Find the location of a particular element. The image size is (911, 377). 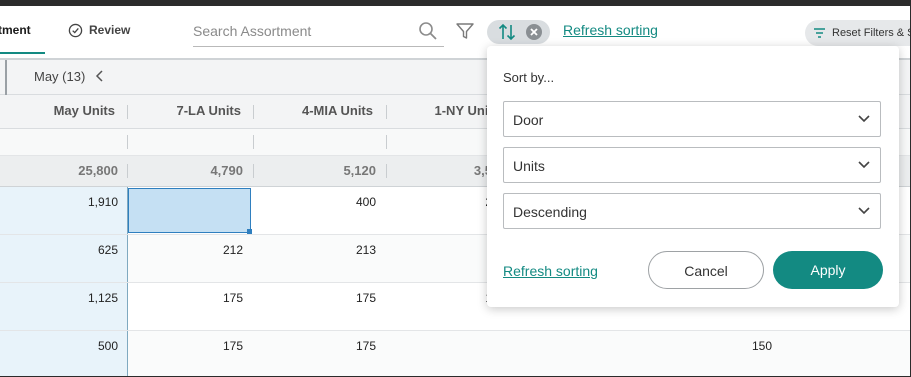

cell-ny-units: 2 is located at coordinates (446, 202).